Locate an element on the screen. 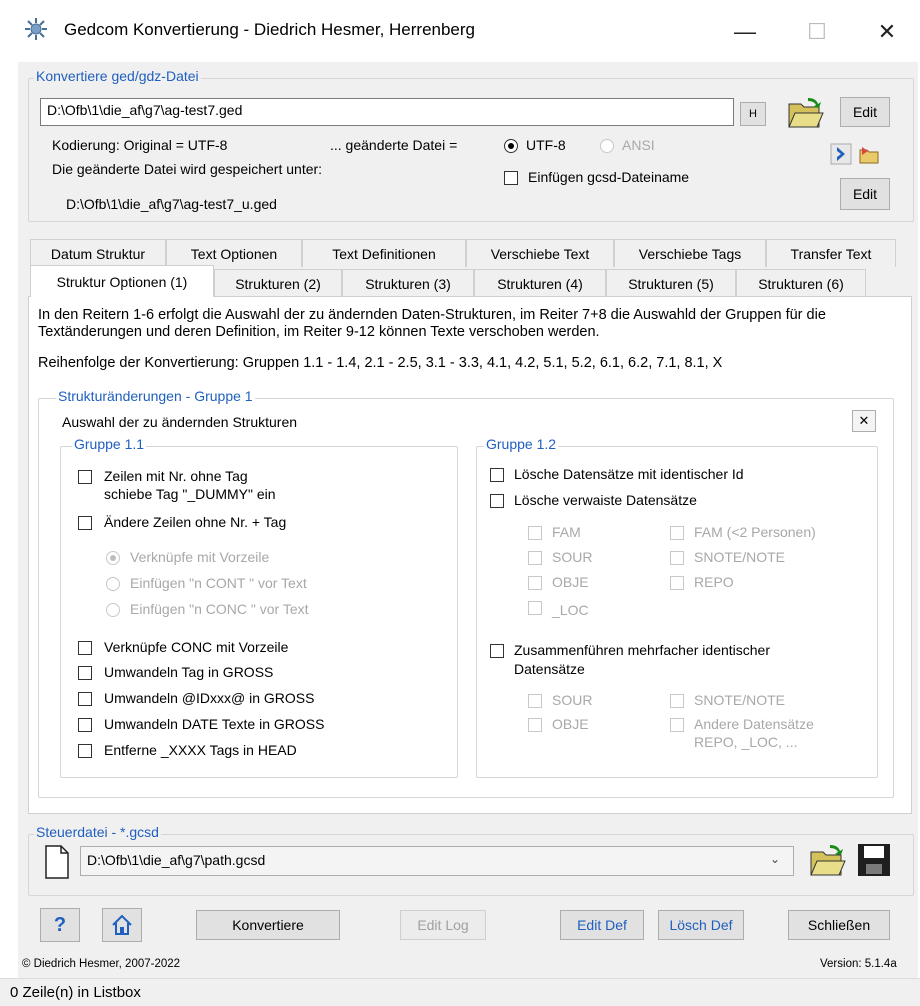  merge-snote-label: SNOTE/NOTE is located at coordinates (740, 700).